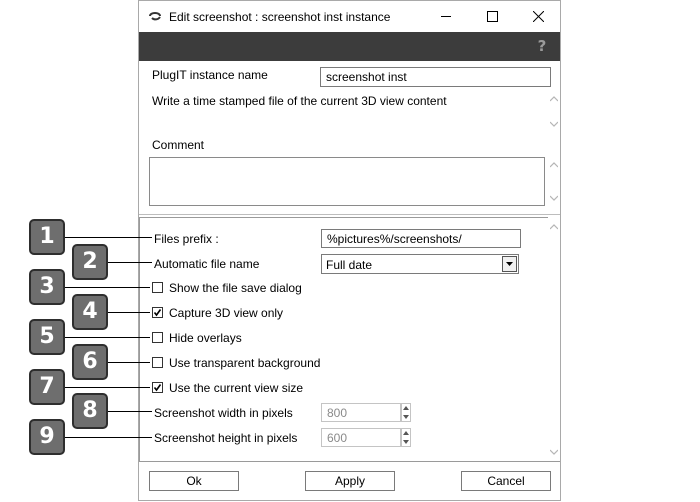 This screenshot has height=502, width=700. I want to click on width-field: 800, so click(361, 412).